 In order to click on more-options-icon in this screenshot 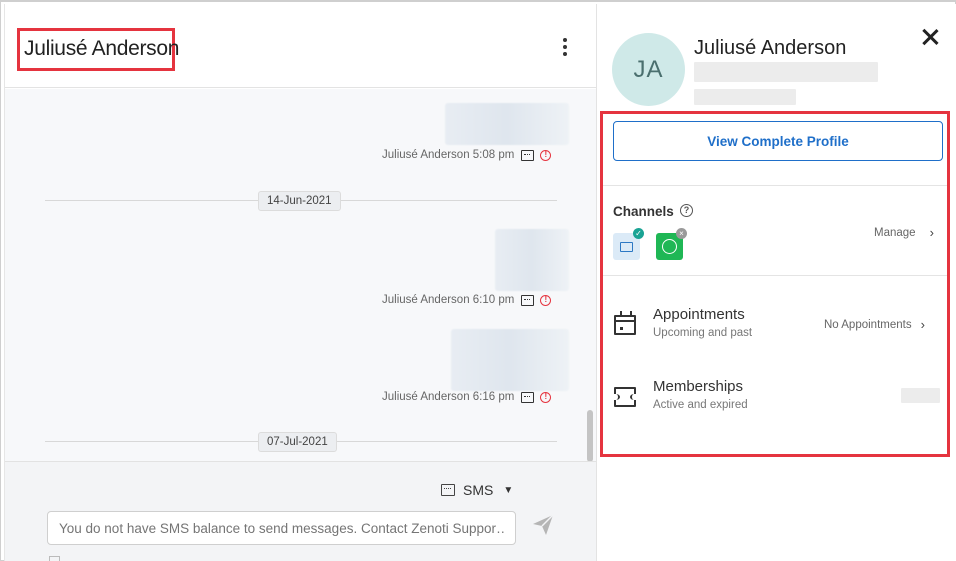, I will do `click(565, 49)`.